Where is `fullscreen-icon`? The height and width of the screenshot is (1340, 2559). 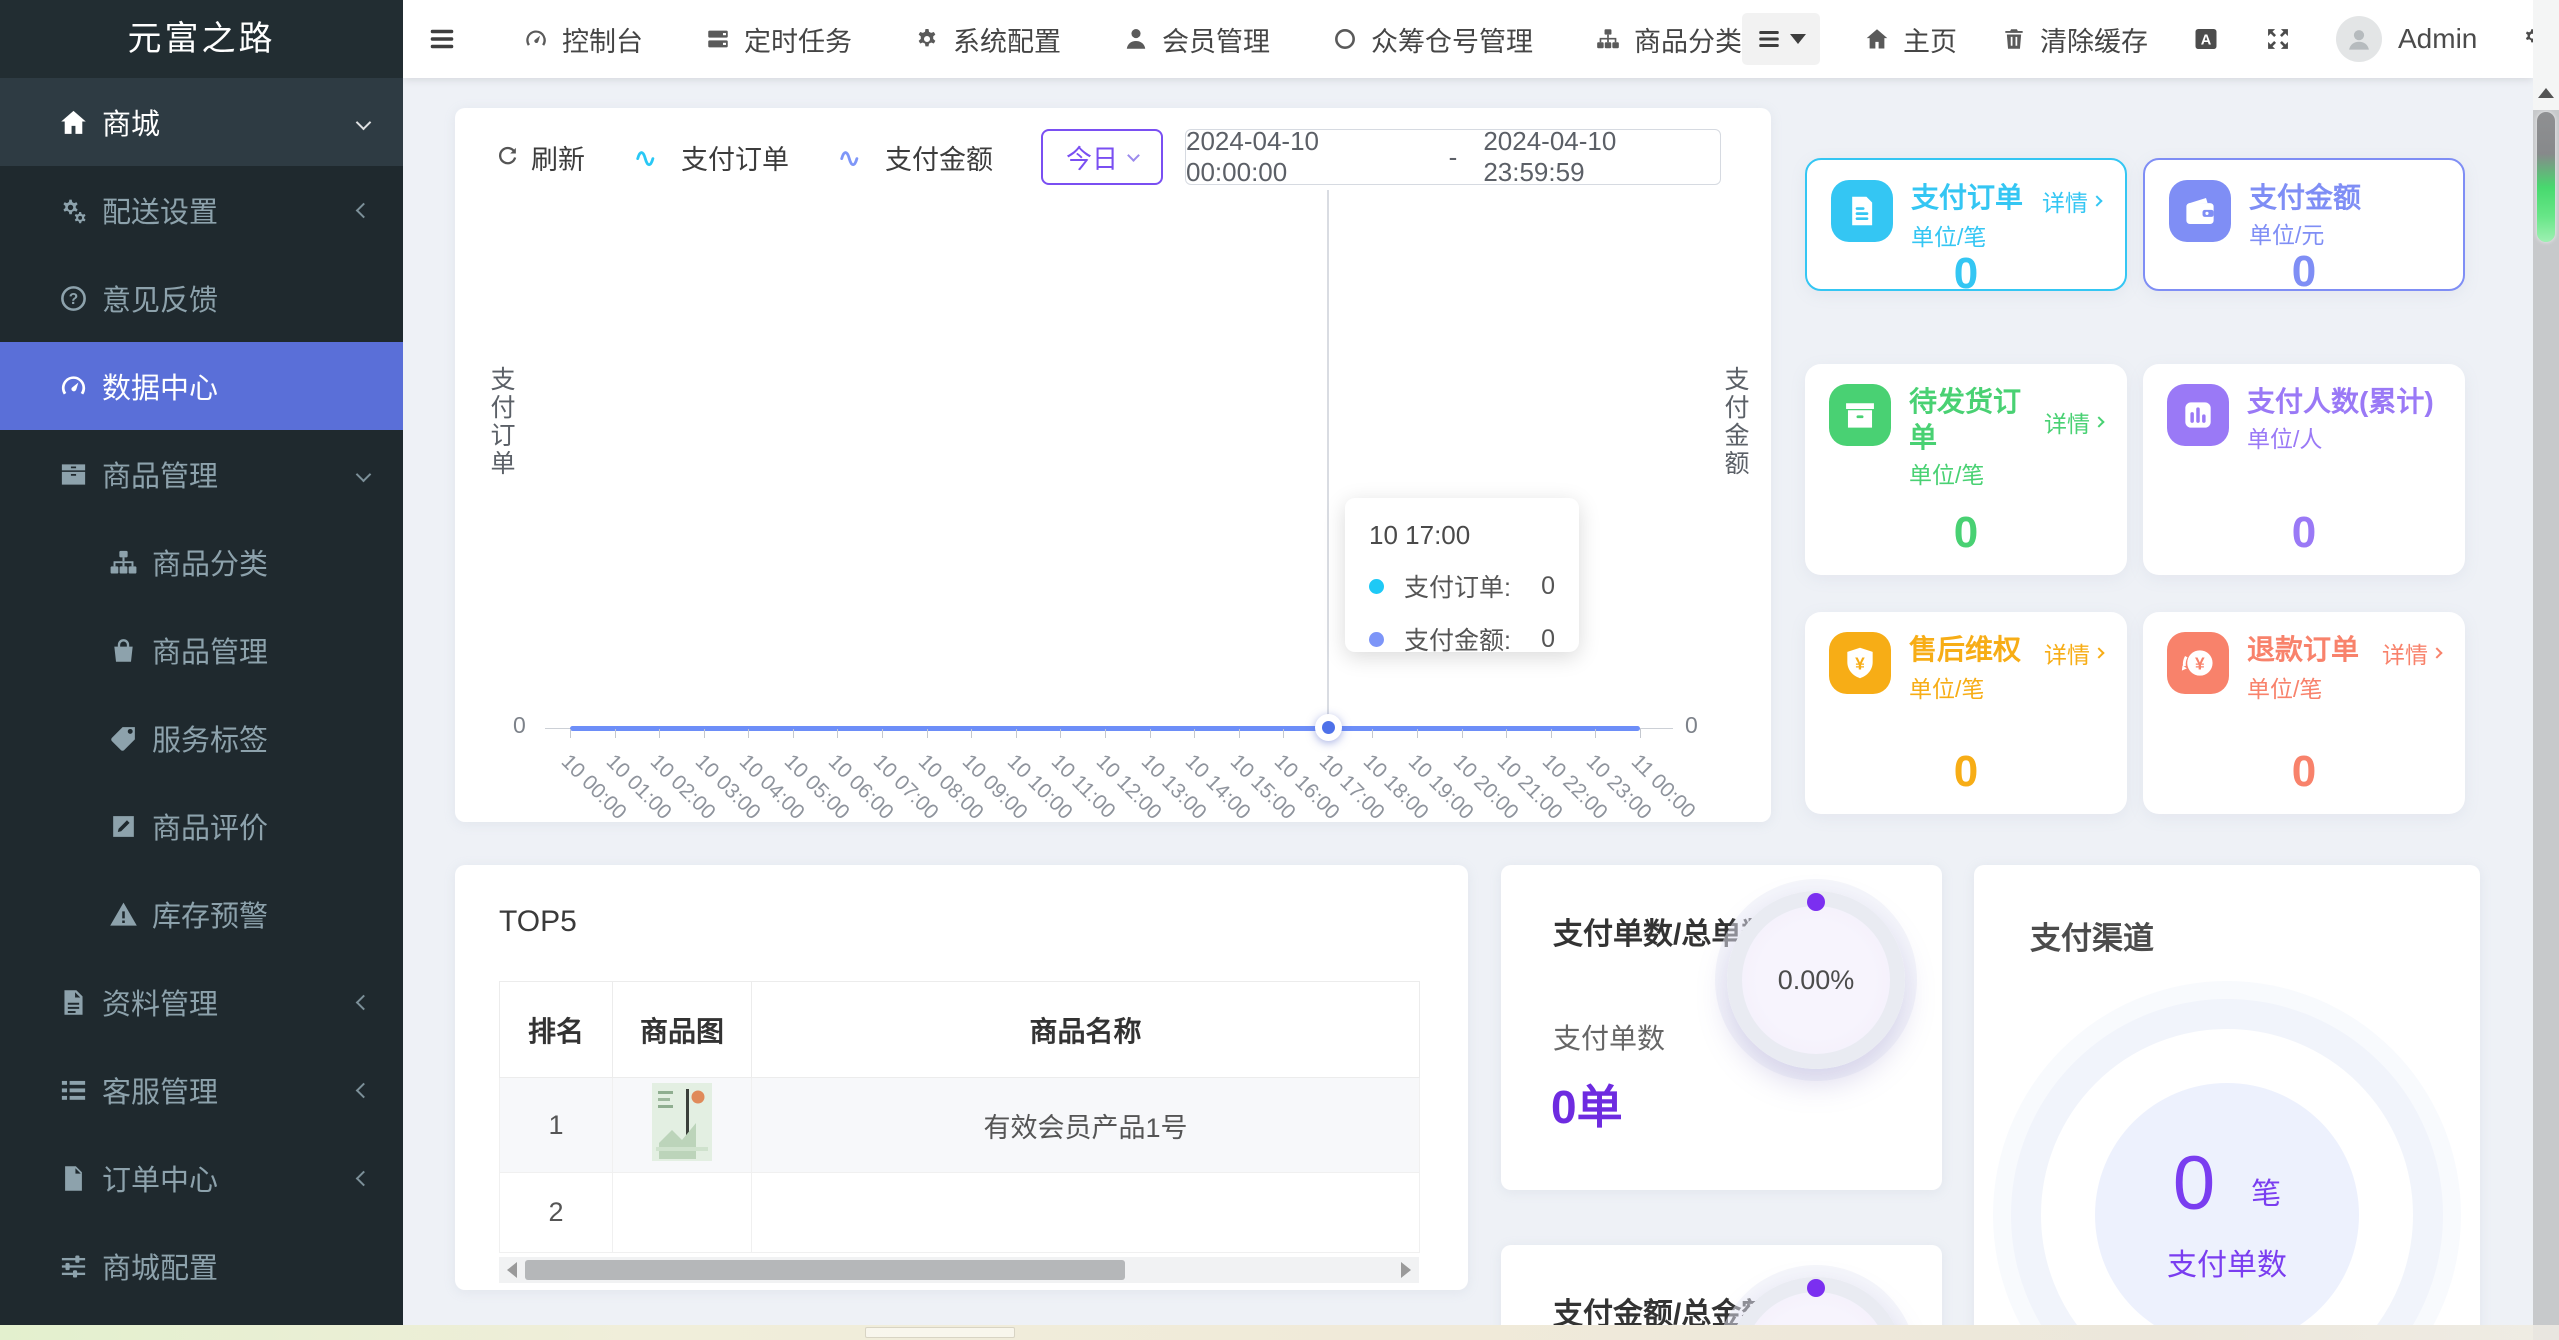 fullscreen-icon is located at coordinates (2278, 39).